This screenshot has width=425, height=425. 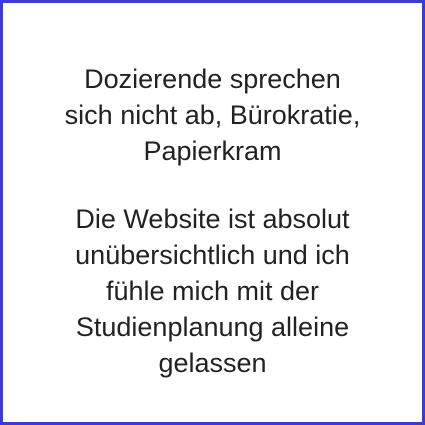 I want to click on paragraph-2-line: fühle mich mit der, so click(x=212, y=291).